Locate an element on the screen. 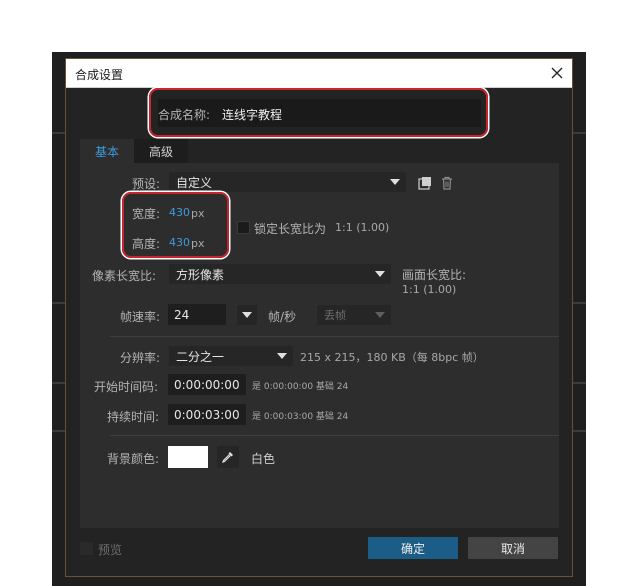 The width and height of the screenshot is (638, 586). dialog-titlebar: 合成设置 is located at coordinates (319, 73).